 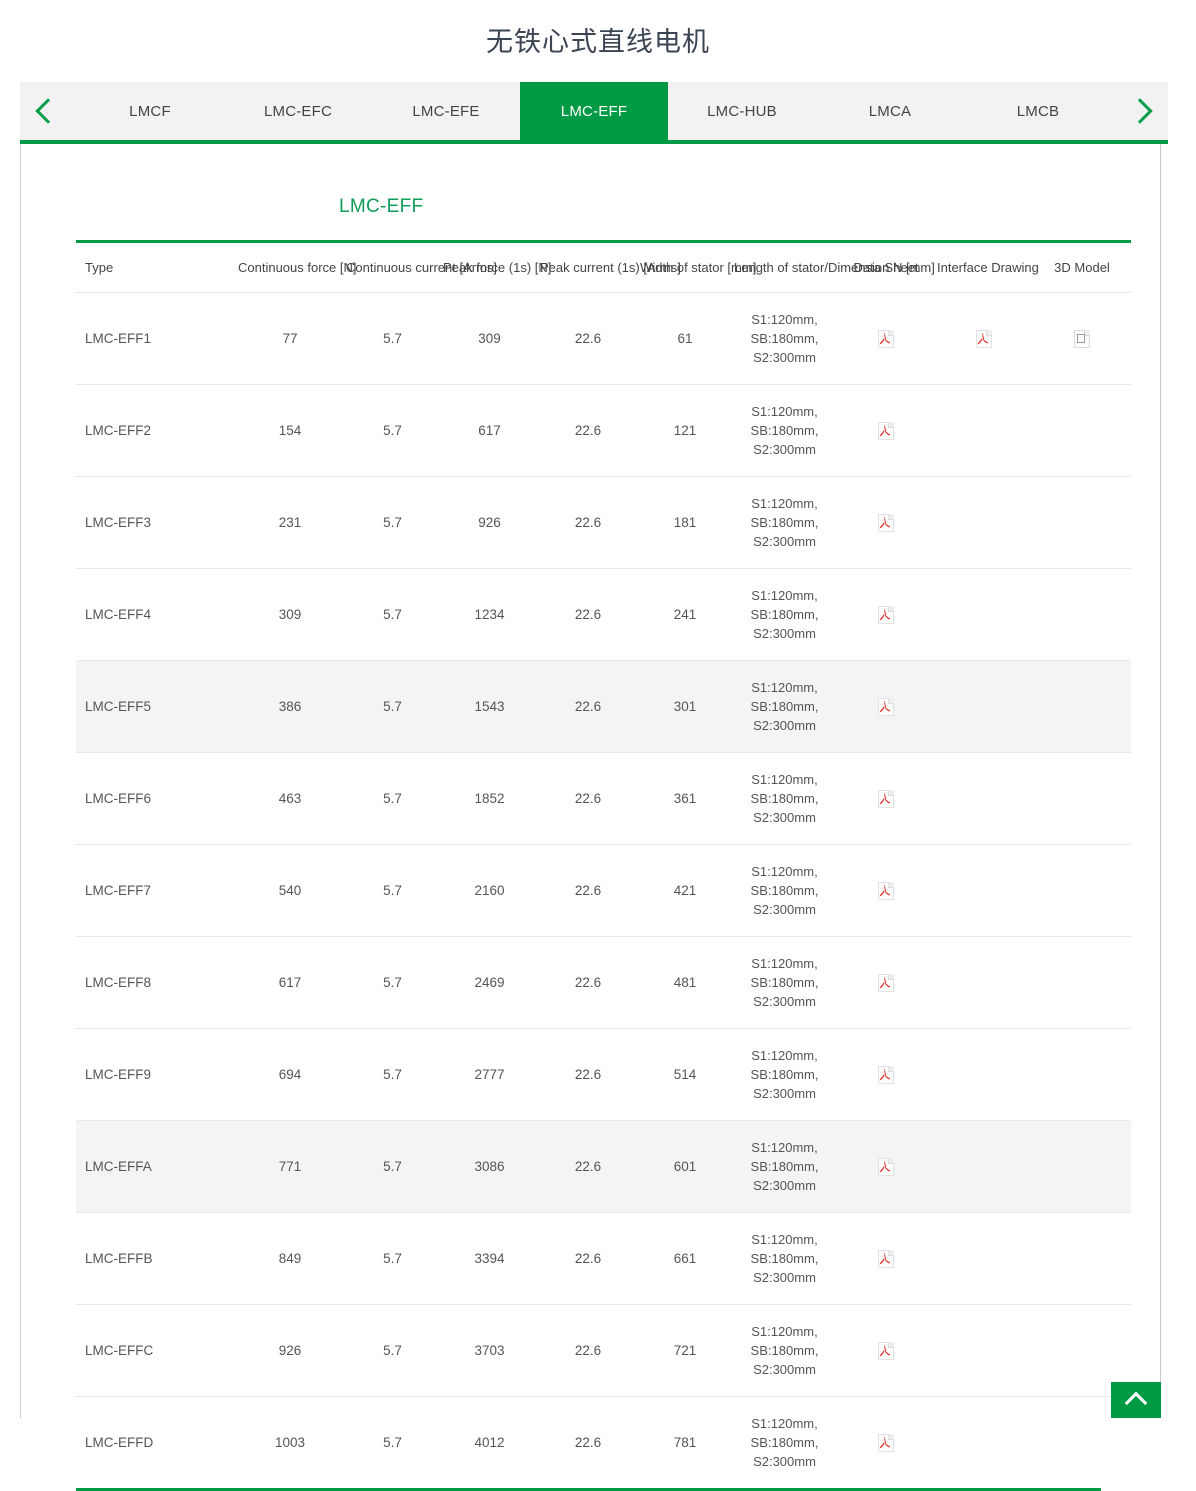 I want to click on tab-bar: LMCF LMC-EFC LMC-EFE LMC-EFF LMC-HUB LMCA LMCB, so click(x=594, y=111).